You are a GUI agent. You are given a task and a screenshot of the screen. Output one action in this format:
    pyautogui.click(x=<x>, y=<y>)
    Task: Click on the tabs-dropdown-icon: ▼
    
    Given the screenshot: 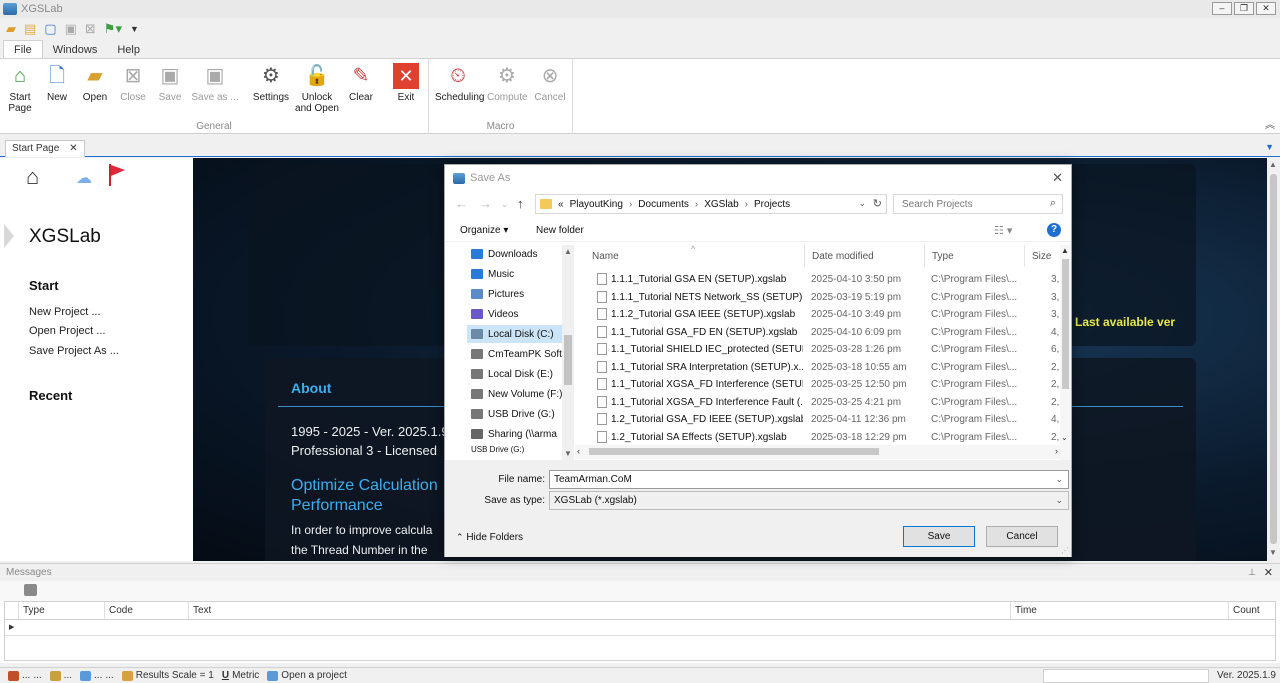 What is the action you would take?
    pyautogui.click(x=1269, y=147)
    